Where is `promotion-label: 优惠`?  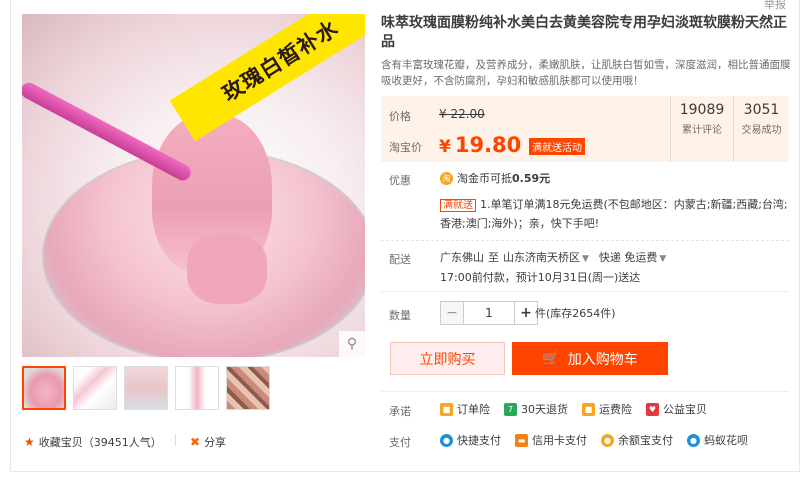 promotion-label: 优惠 is located at coordinates (400, 180).